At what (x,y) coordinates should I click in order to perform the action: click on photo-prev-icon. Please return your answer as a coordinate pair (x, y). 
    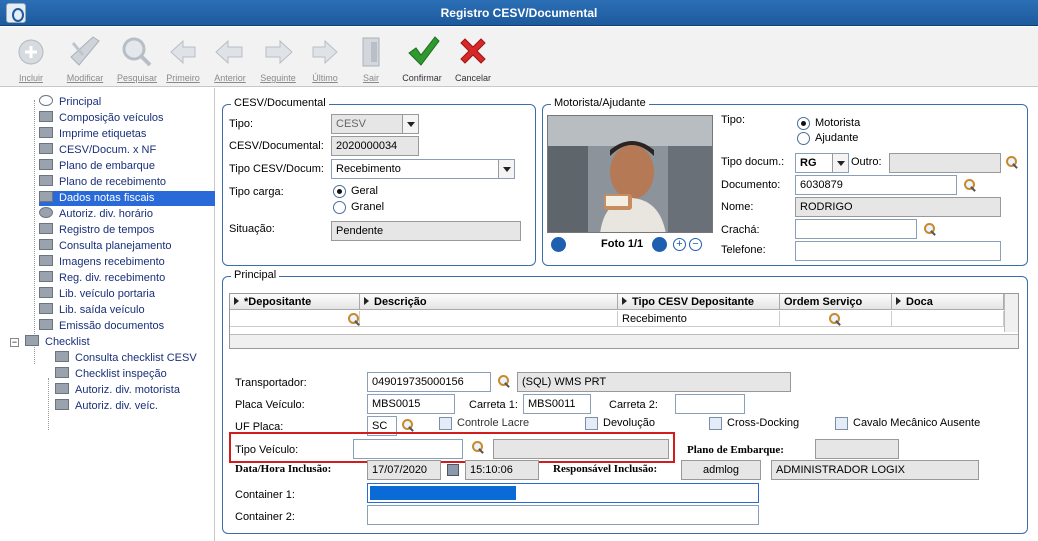
    Looking at the image, I should click on (558, 244).